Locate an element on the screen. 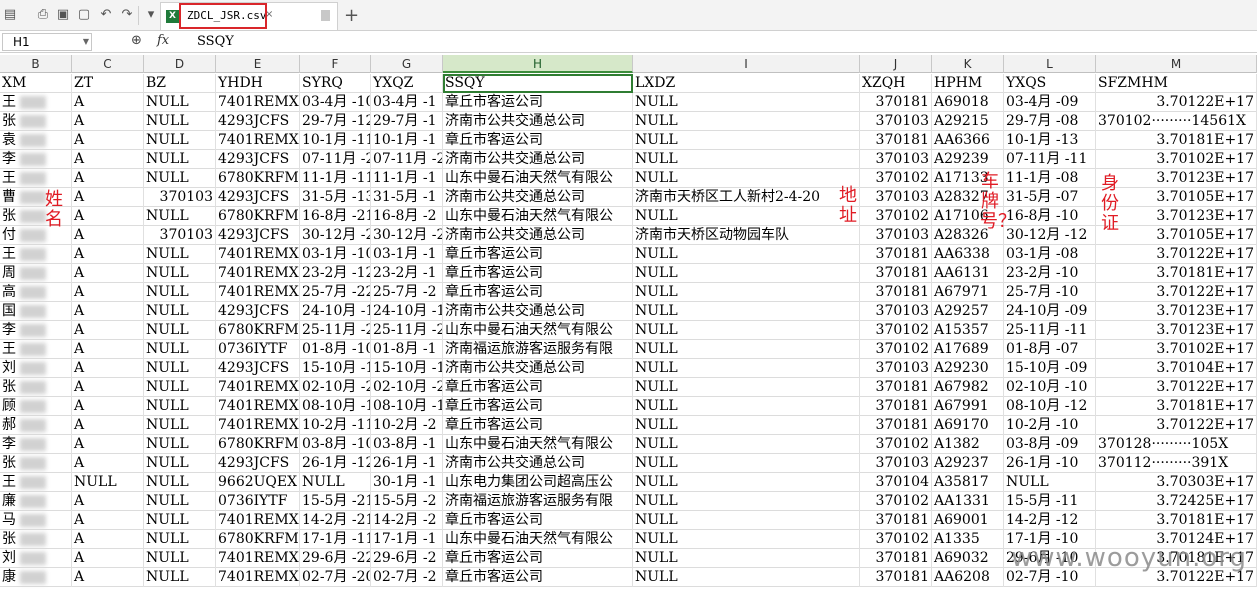 The width and height of the screenshot is (1257, 589). table-cell: 03-4月 -10 is located at coordinates (335, 102).